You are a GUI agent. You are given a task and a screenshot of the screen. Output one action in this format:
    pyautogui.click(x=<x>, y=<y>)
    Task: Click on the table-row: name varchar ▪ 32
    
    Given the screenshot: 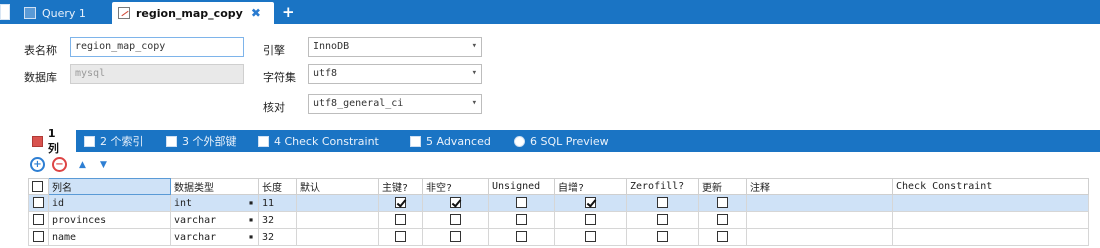 What is the action you would take?
    pyautogui.click(x=558, y=237)
    